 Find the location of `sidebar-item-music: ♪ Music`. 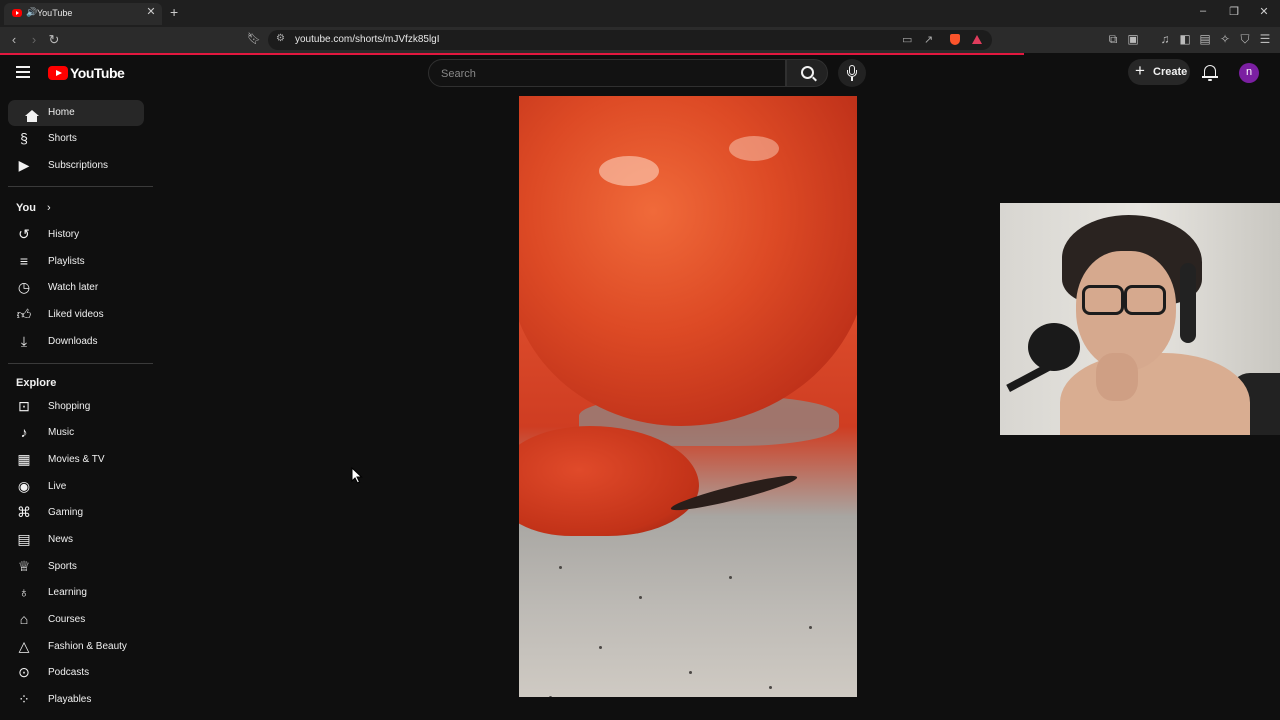

sidebar-item-music: ♪ Music is located at coordinates (76, 433).